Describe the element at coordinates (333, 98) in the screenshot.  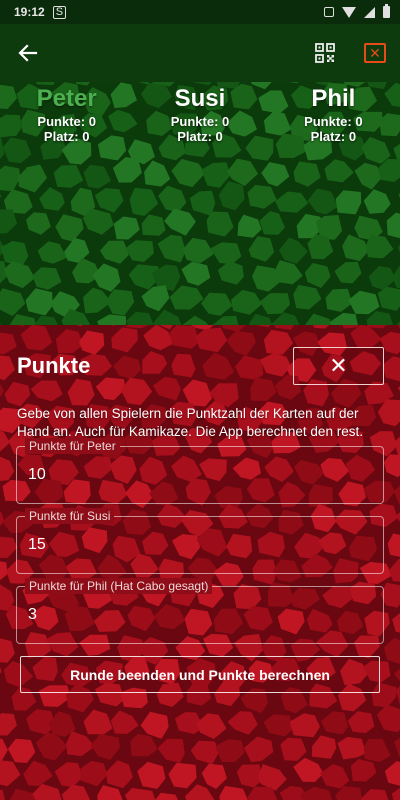
I see `player-name: Phil` at that location.